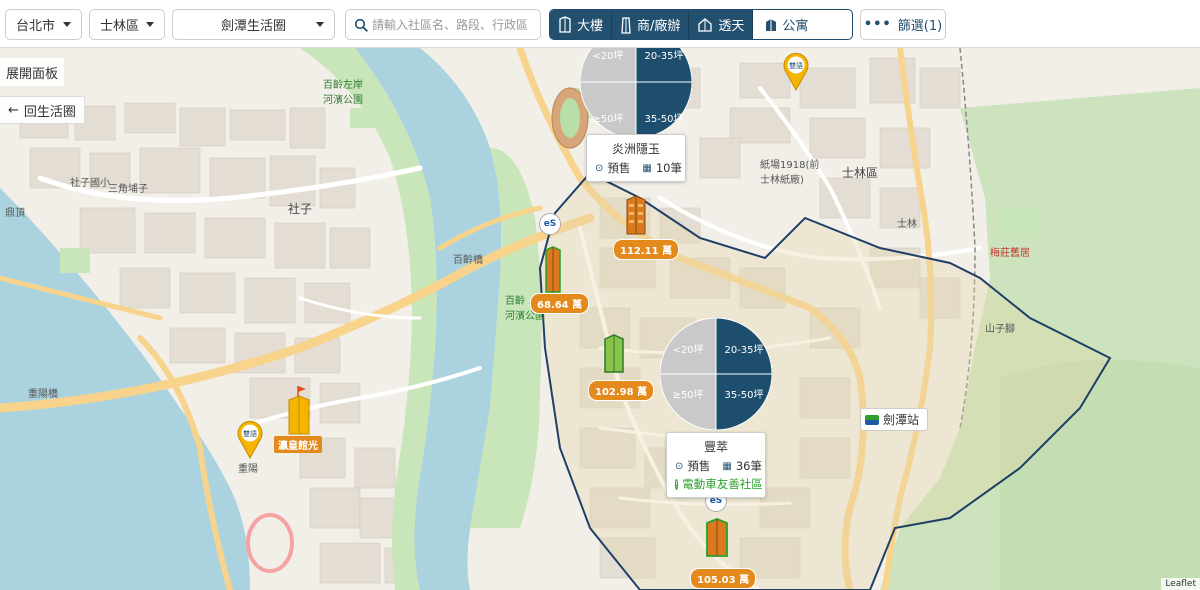 Image resolution: width=1200 pixels, height=590 pixels. Describe the element at coordinates (687, 394) in the screenshot. I see `pie2-label-gte50: ≥50坪` at that location.